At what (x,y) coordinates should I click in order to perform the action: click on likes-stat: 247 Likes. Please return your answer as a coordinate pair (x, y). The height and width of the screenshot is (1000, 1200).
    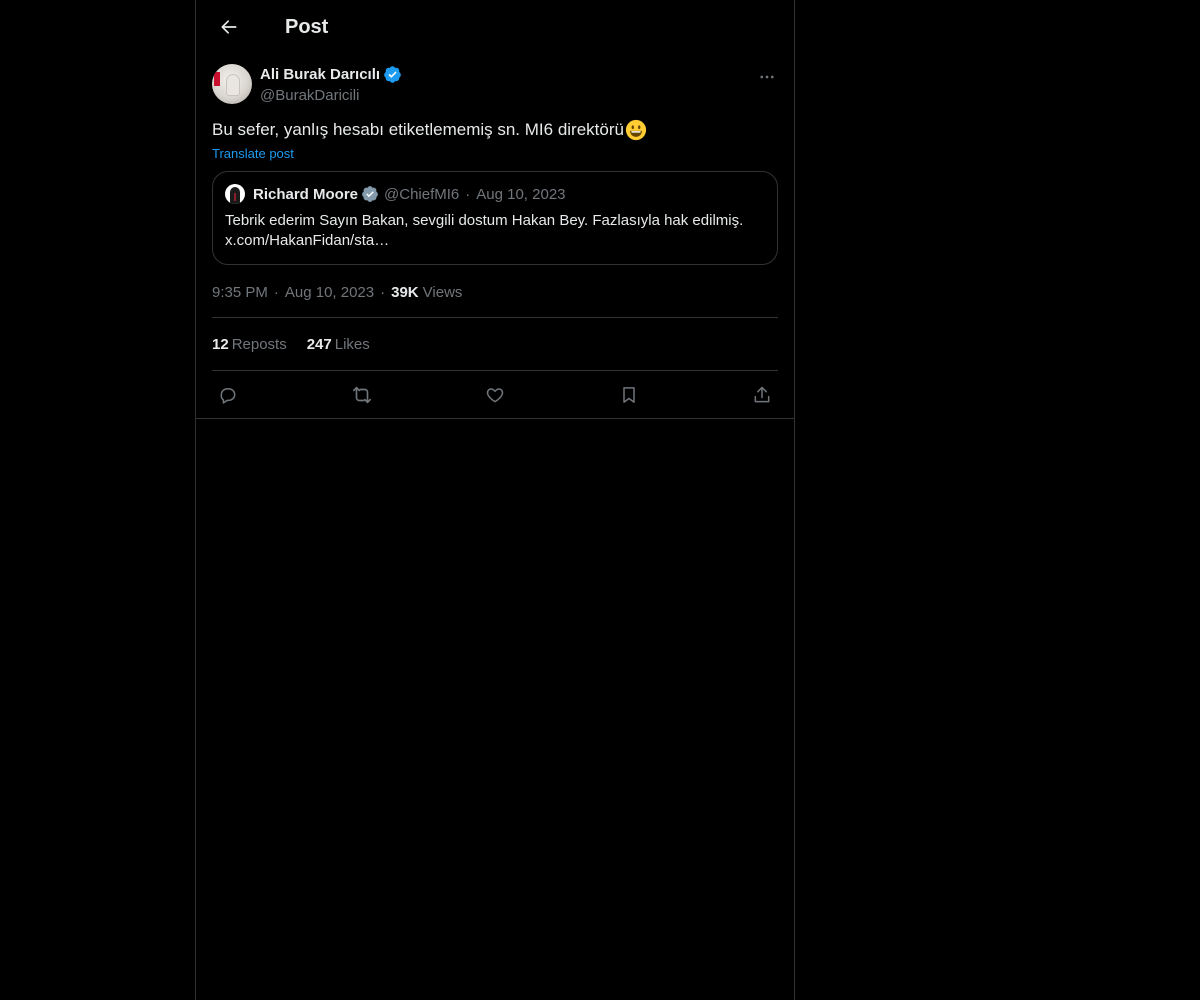
    Looking at the image, I should click on (338, 344).